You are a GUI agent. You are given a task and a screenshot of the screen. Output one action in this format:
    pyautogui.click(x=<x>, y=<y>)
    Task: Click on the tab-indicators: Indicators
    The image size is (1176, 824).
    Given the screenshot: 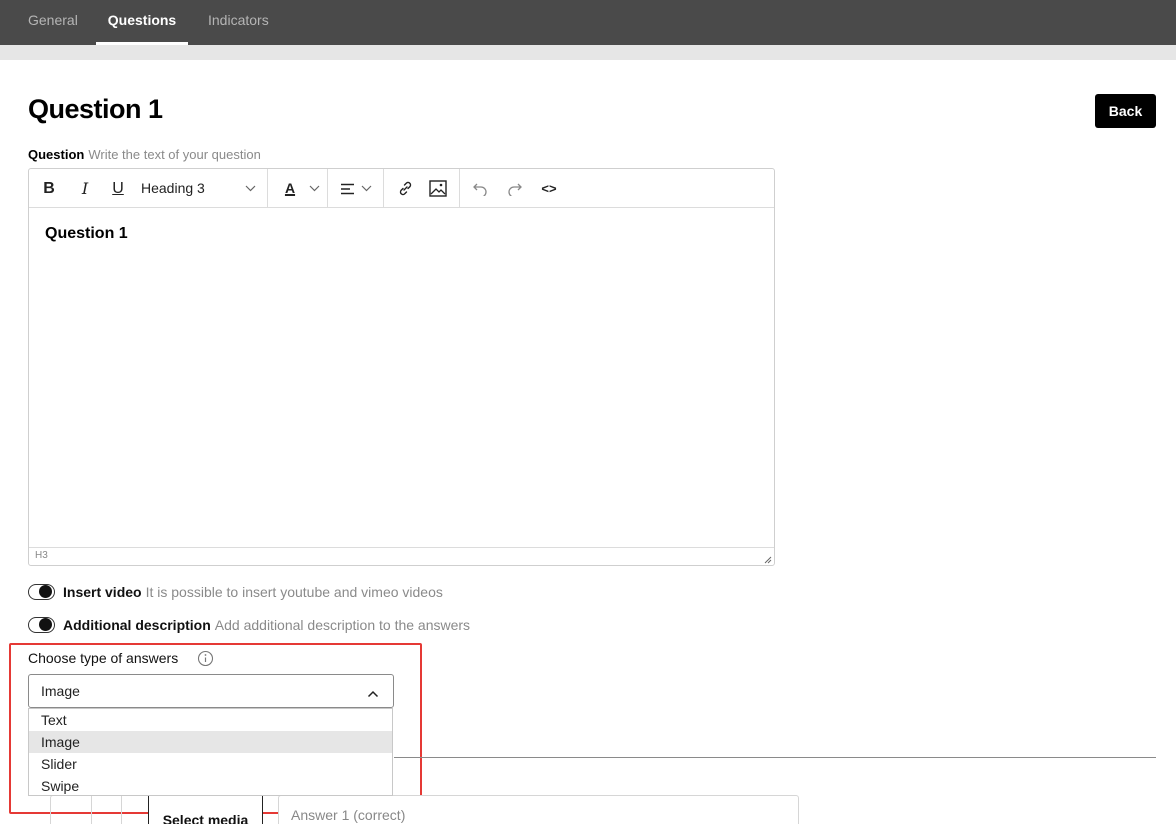 What is the action you would take?
    pyautogui.click(x=238, y=22)
    